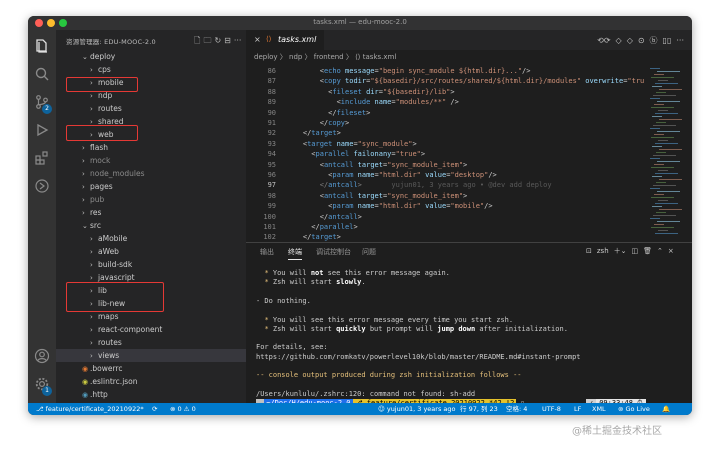 This screenshot has width=720, height=451. Describe the element at coordinates (197, 40) in the screenshot. I see `new-file-icon: 🗋` at that location.